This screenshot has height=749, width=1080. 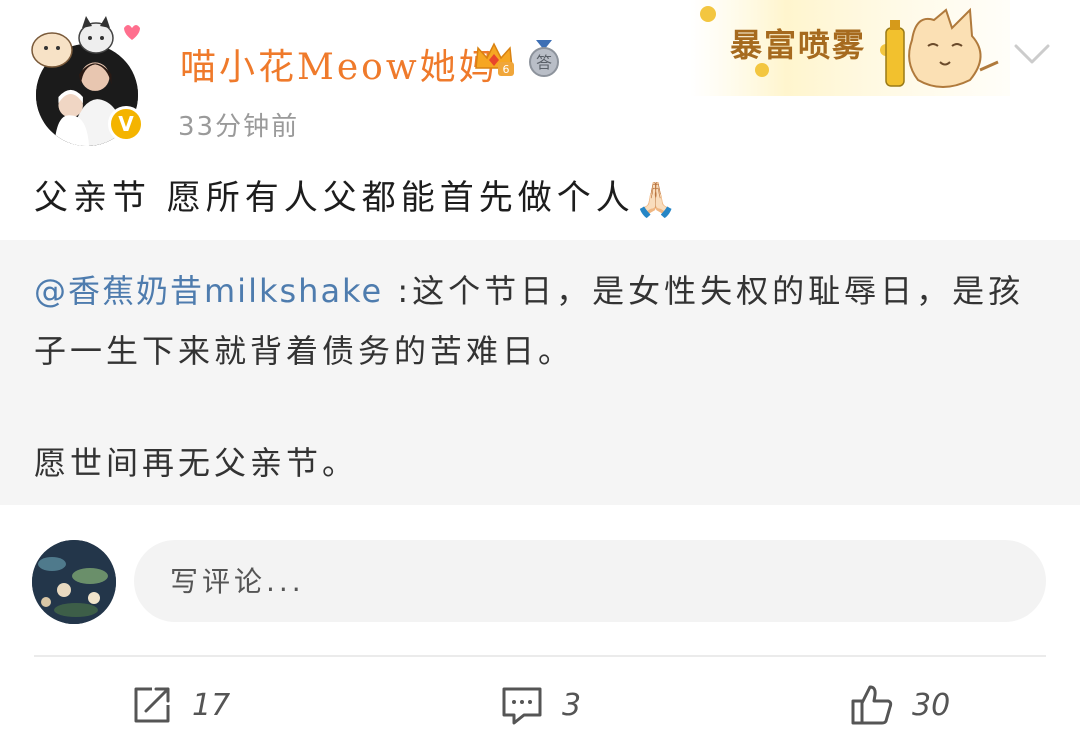 What do you see at coordinates (211, 705) in the screenshot?
I see `repost-count: 17` at bounding box center [211, 705].